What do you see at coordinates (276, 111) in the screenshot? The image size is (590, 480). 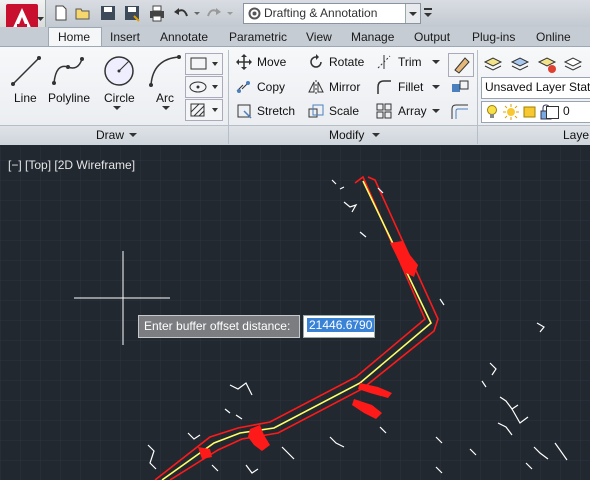 I see `stretch-button: Stretch` at bounding box center [276, 111].